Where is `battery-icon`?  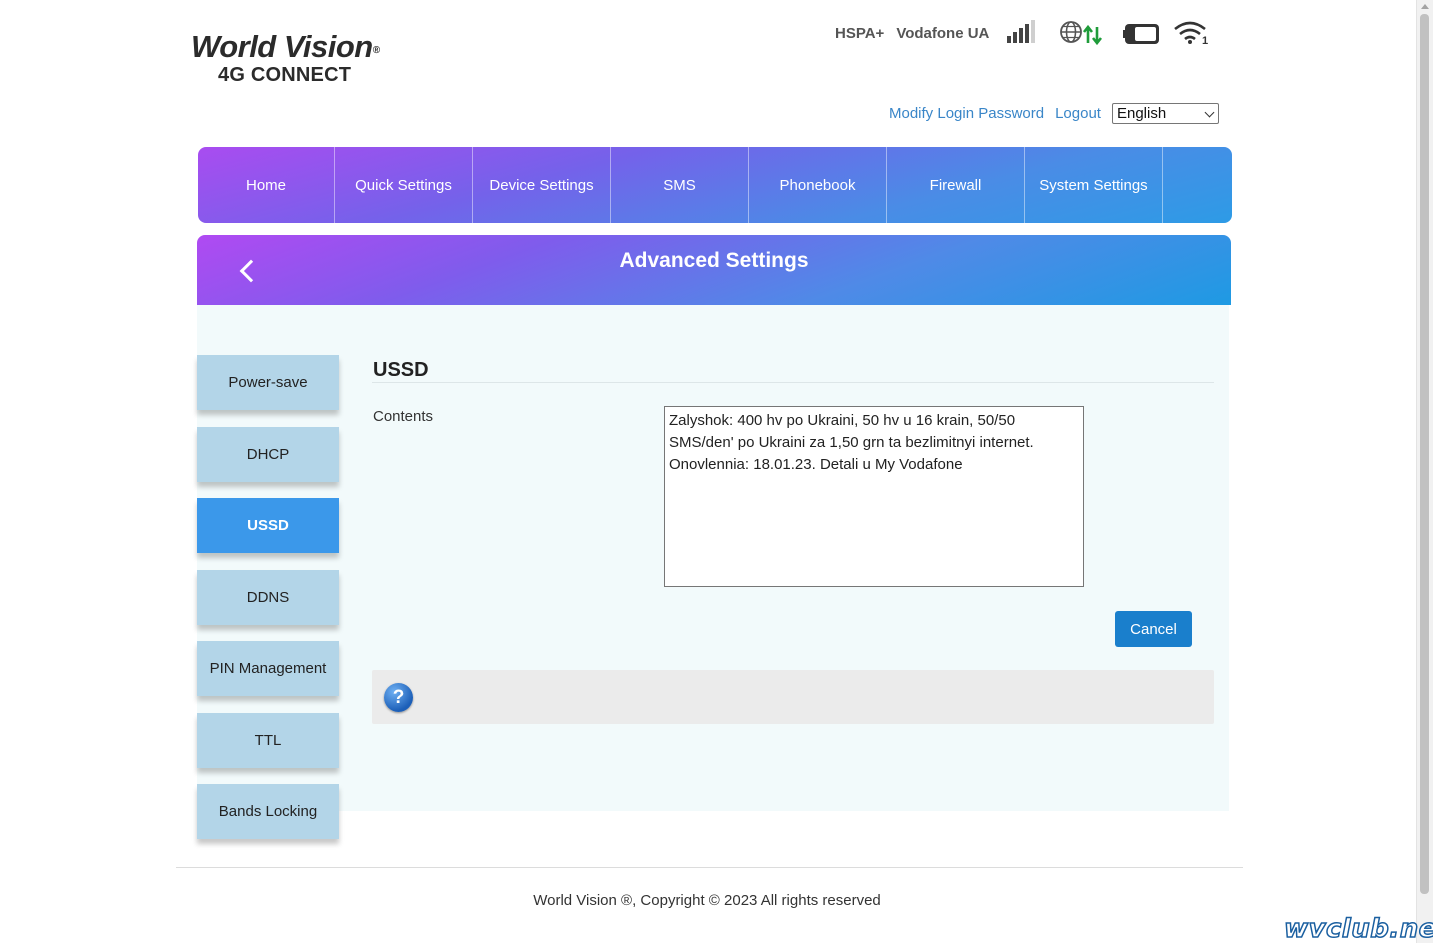 battery-icon is located at coordinates (1143, 33).